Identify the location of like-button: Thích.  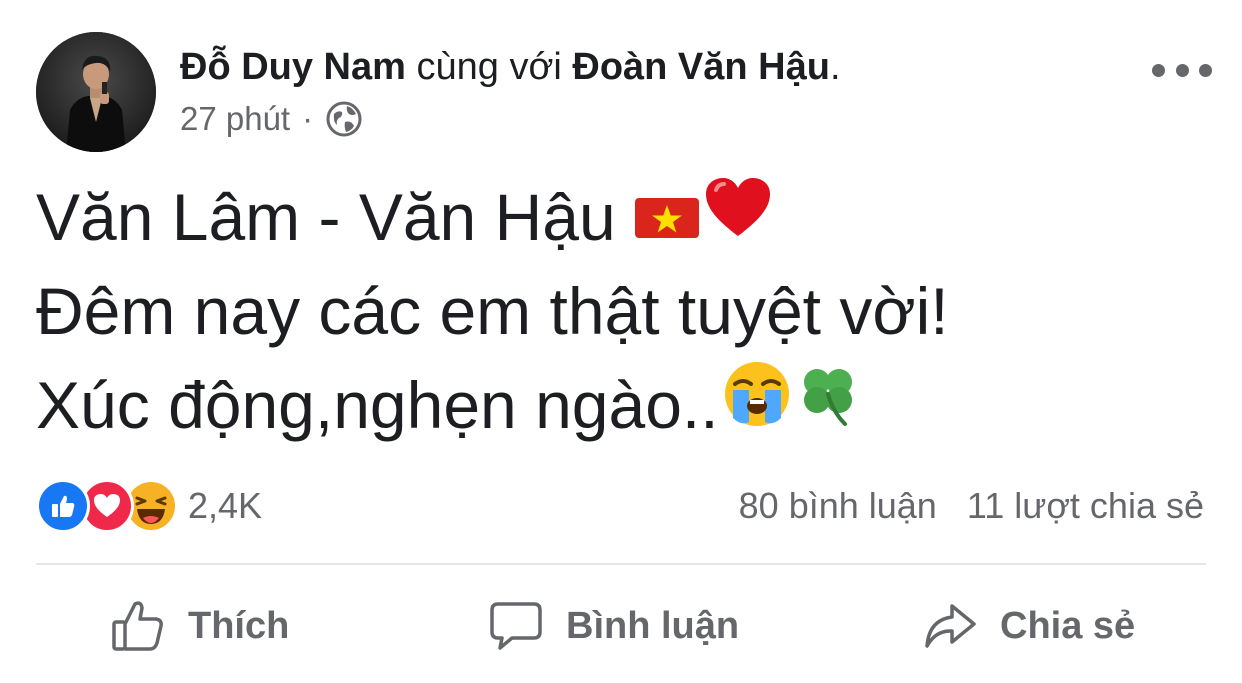
(199, 626).